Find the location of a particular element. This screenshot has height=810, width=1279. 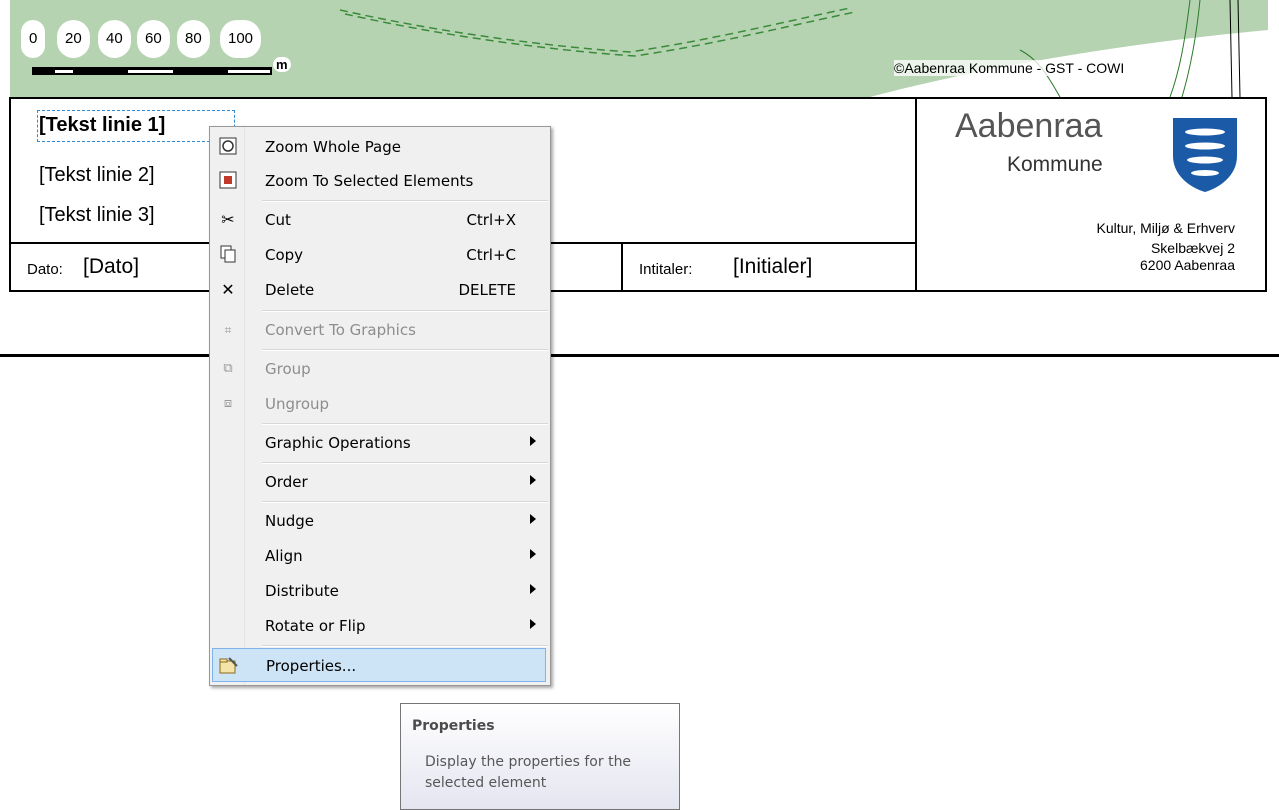

initials-value: [Initialer] is located at coordinates (772, 267).